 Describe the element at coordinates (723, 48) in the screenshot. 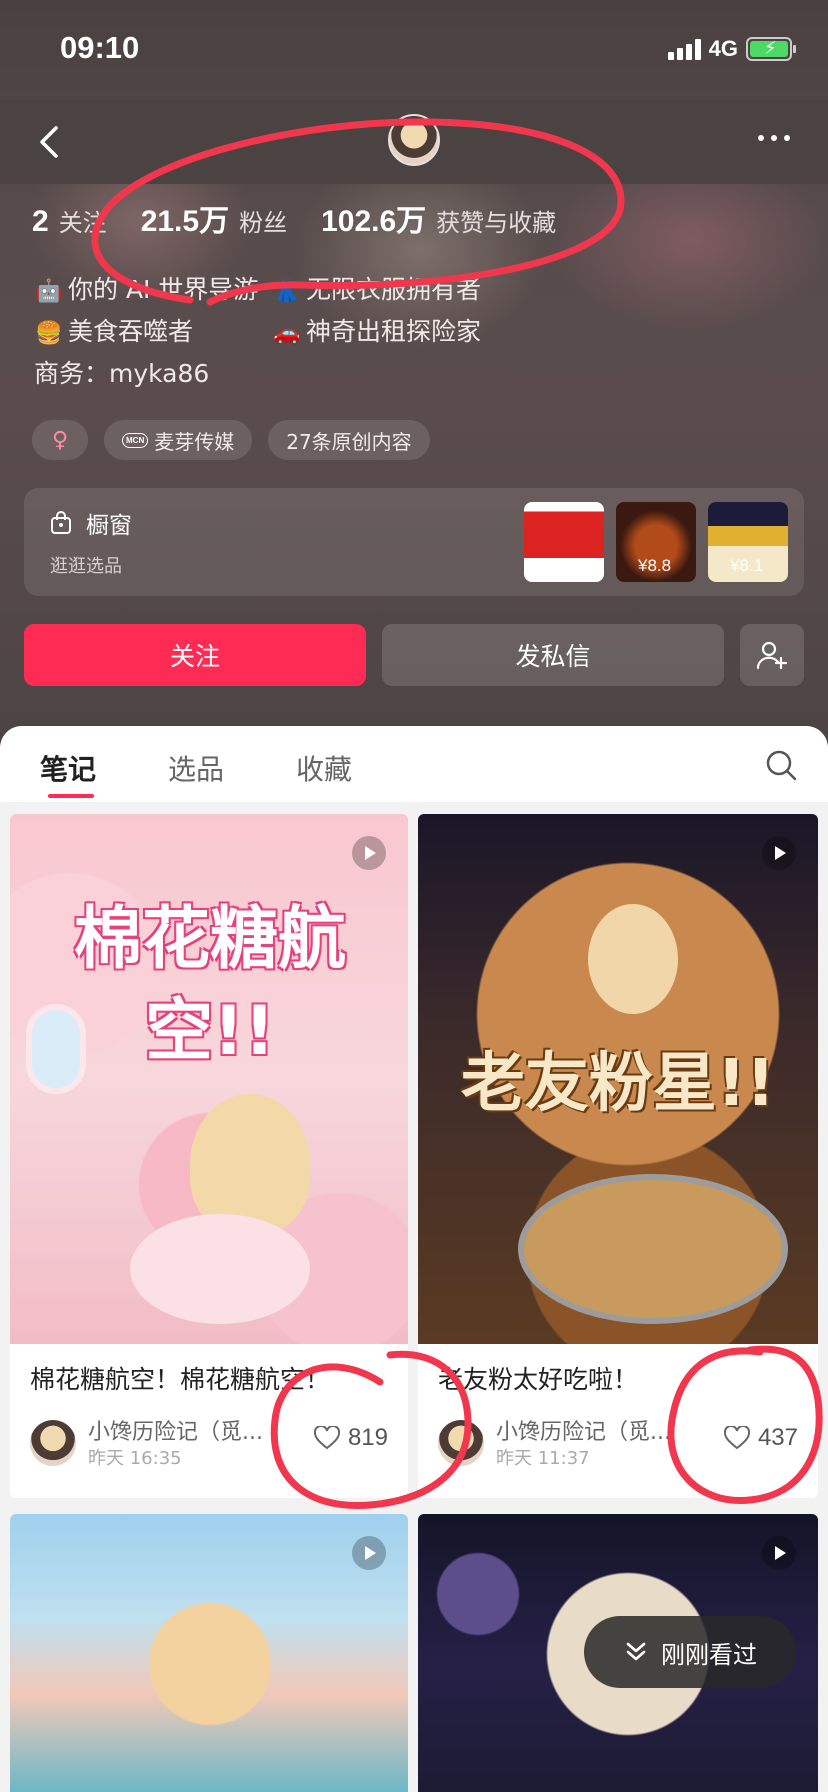

I see `network-type: 4G` at that location.